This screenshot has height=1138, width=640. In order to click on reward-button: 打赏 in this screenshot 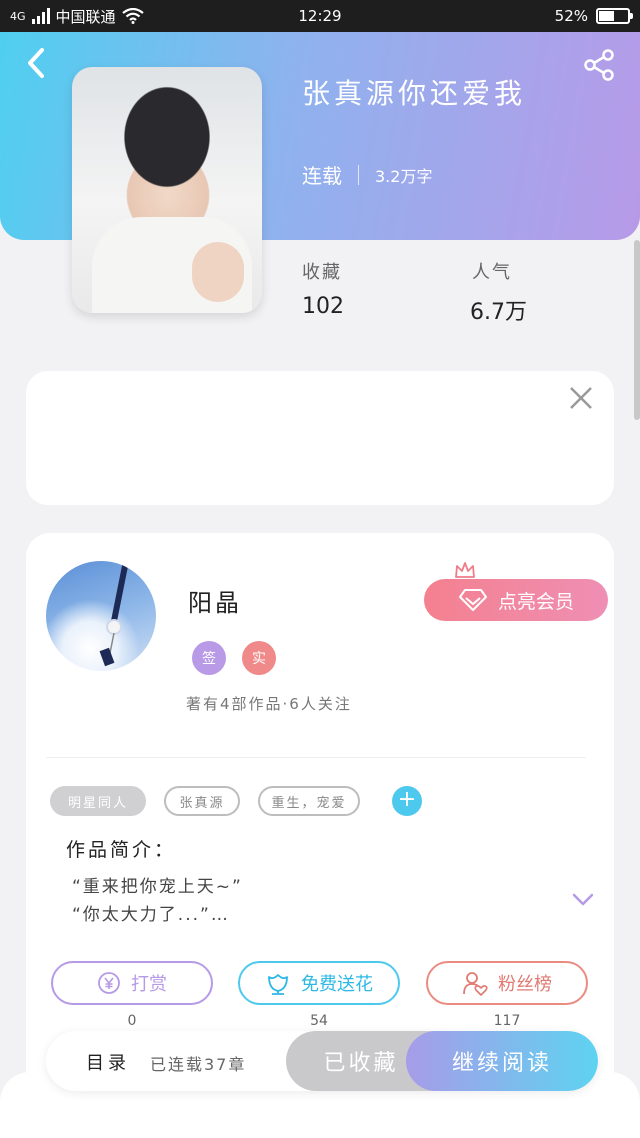, I will do `click(132, 983)`.